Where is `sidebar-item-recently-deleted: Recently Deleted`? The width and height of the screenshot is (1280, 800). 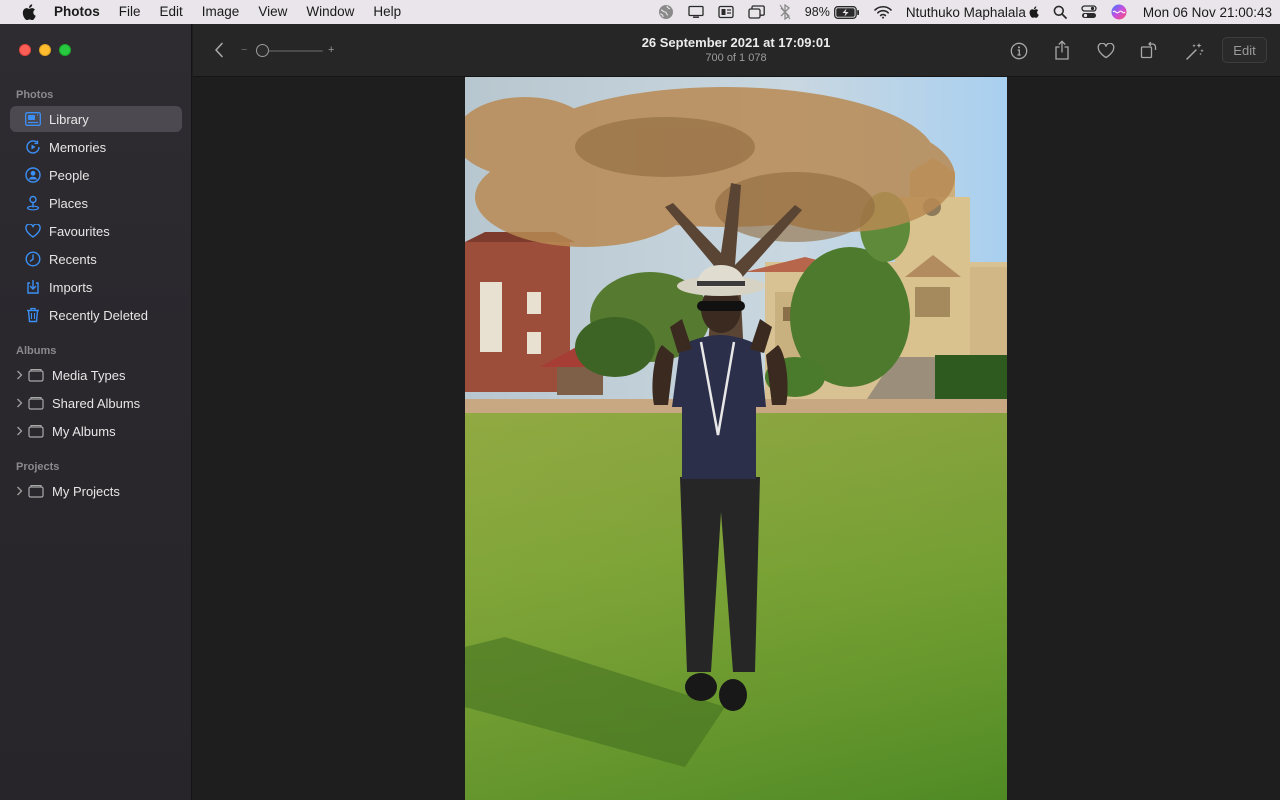
sidebar-item-recently-deleted: Recently Deleted is located at coordinates (96, 315).